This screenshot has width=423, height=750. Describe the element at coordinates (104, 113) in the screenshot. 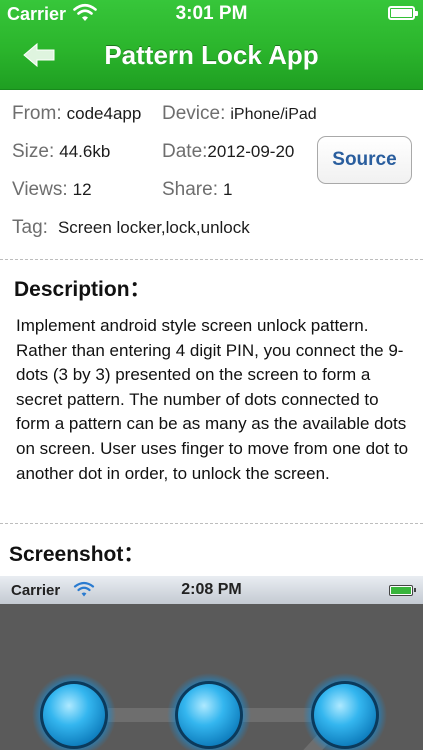

I see `from-value: code4app` at that location.